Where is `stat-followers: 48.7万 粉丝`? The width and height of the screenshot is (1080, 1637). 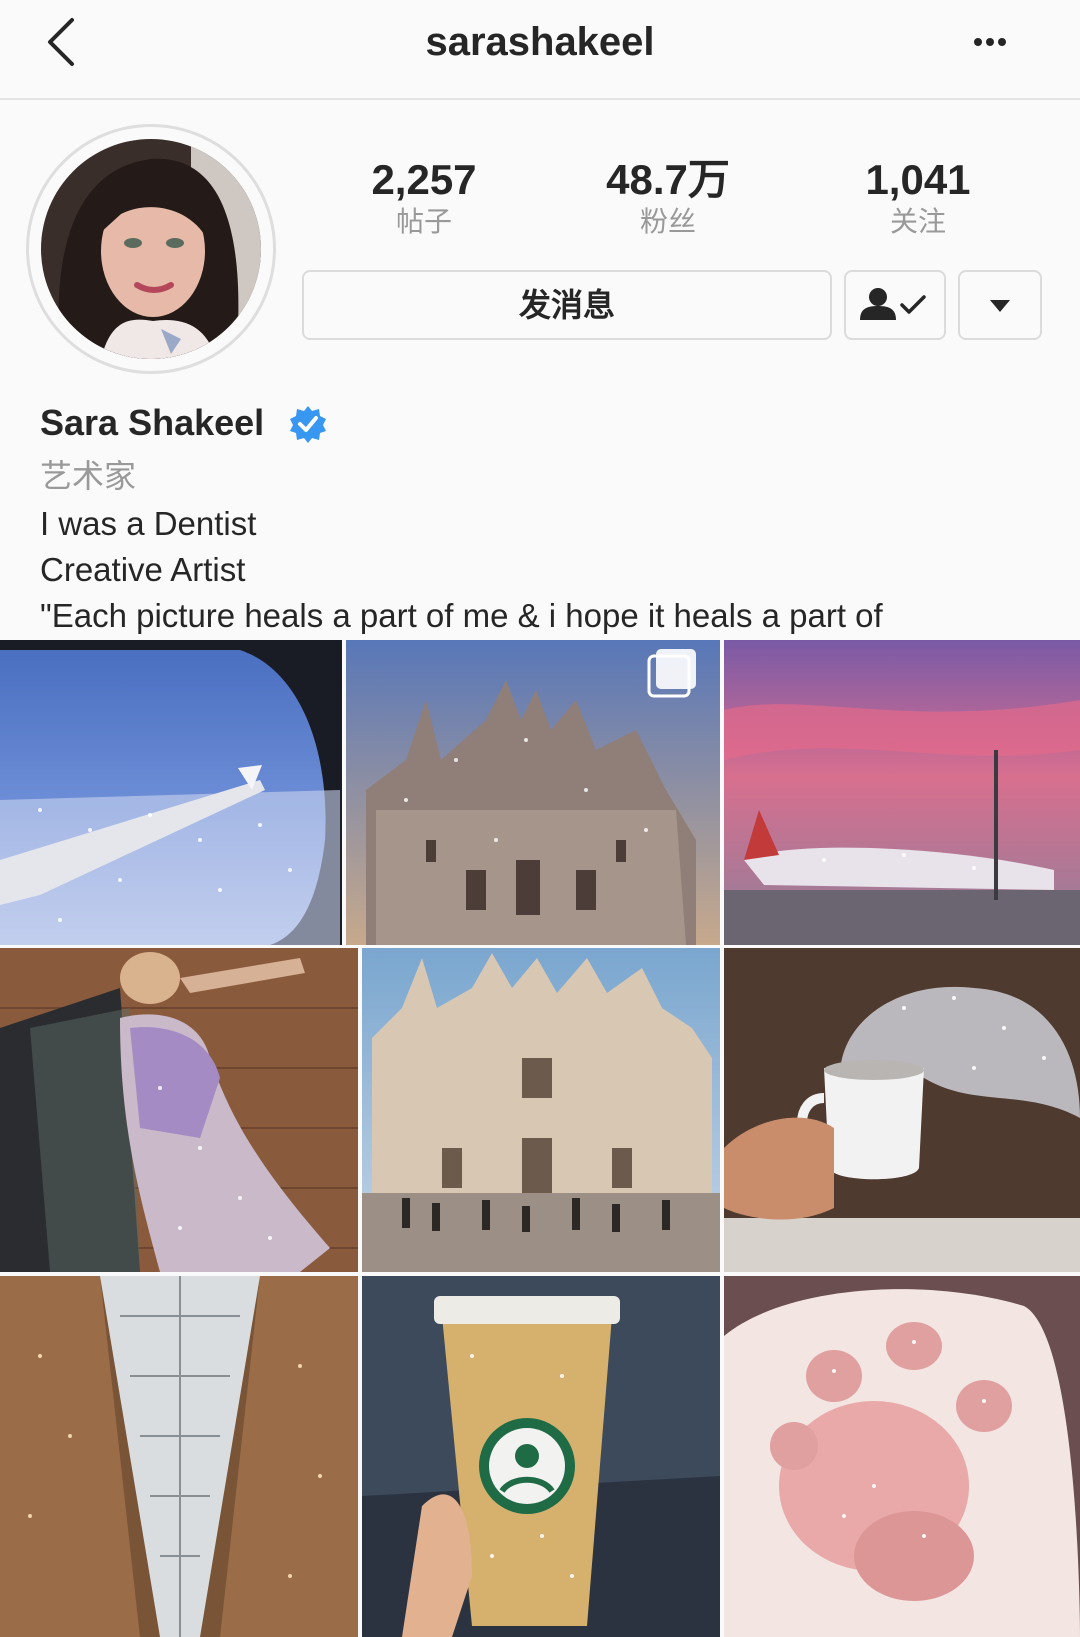 stat-followers: 48.7万 粉丝 is located at coordinates (668, 198).